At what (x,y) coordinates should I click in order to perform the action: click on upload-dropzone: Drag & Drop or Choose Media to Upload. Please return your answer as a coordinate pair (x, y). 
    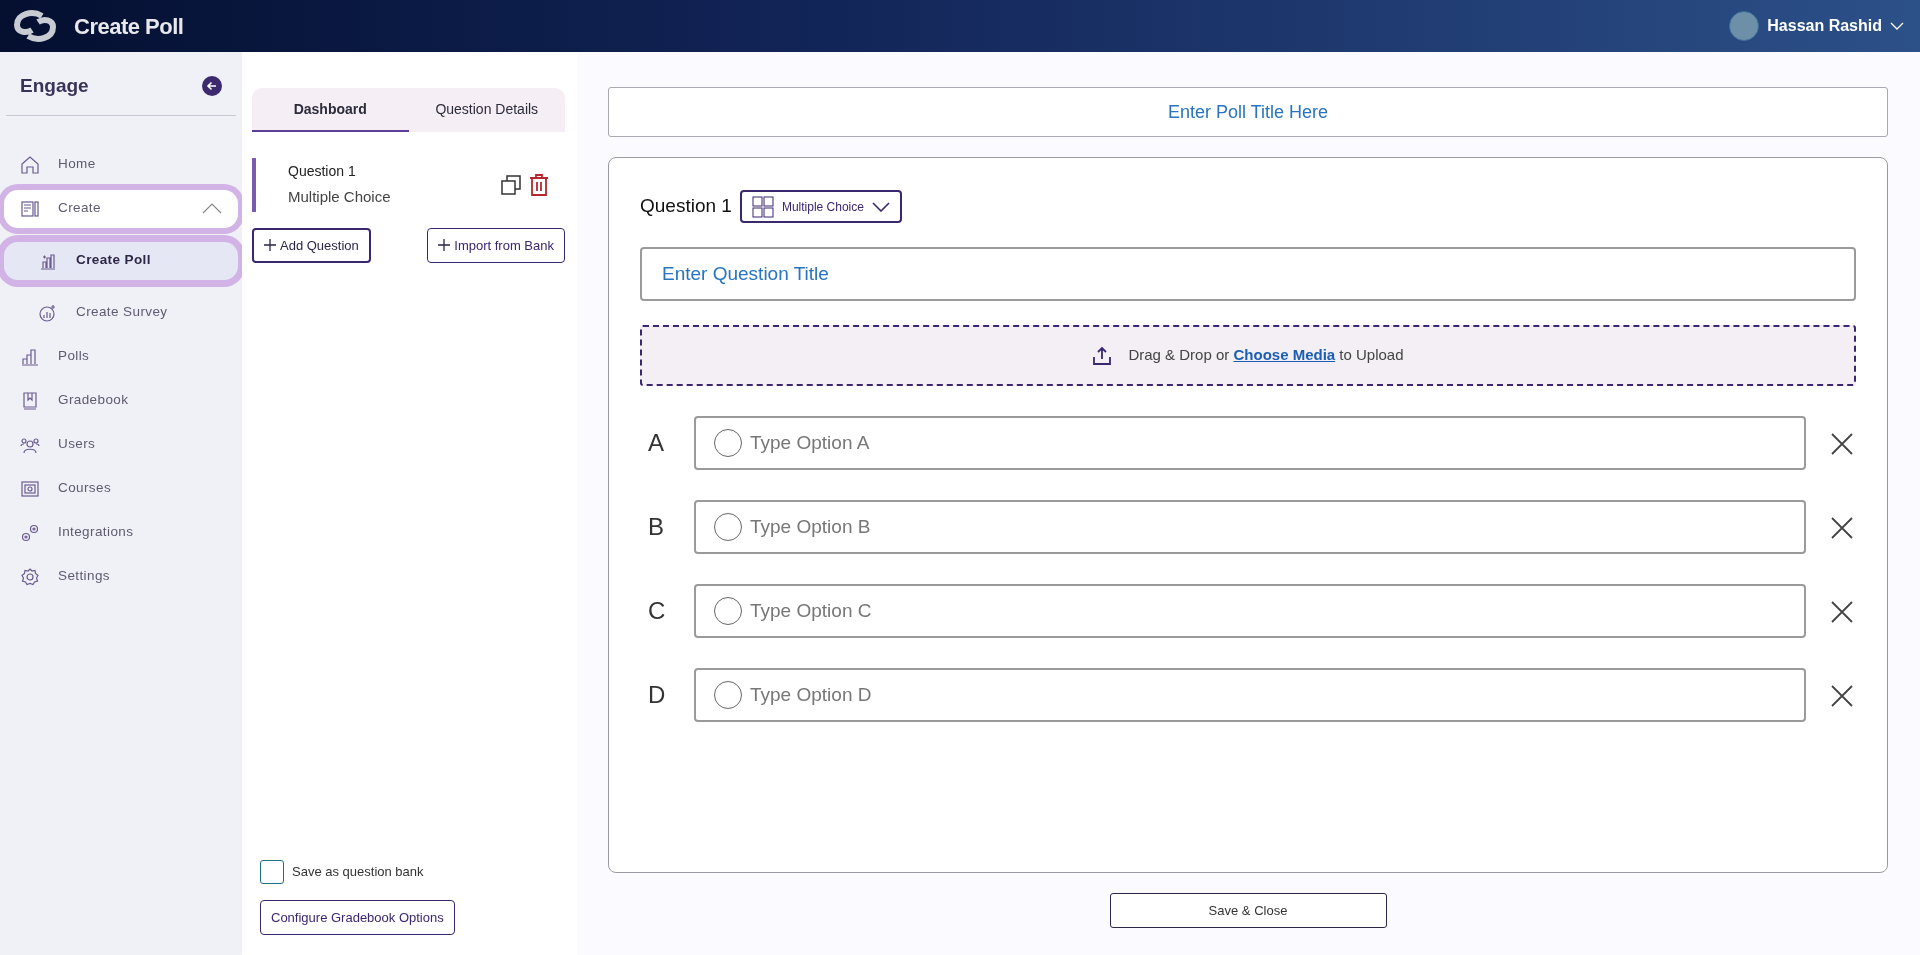
    Looking at the image, I should click on (1248, 355).